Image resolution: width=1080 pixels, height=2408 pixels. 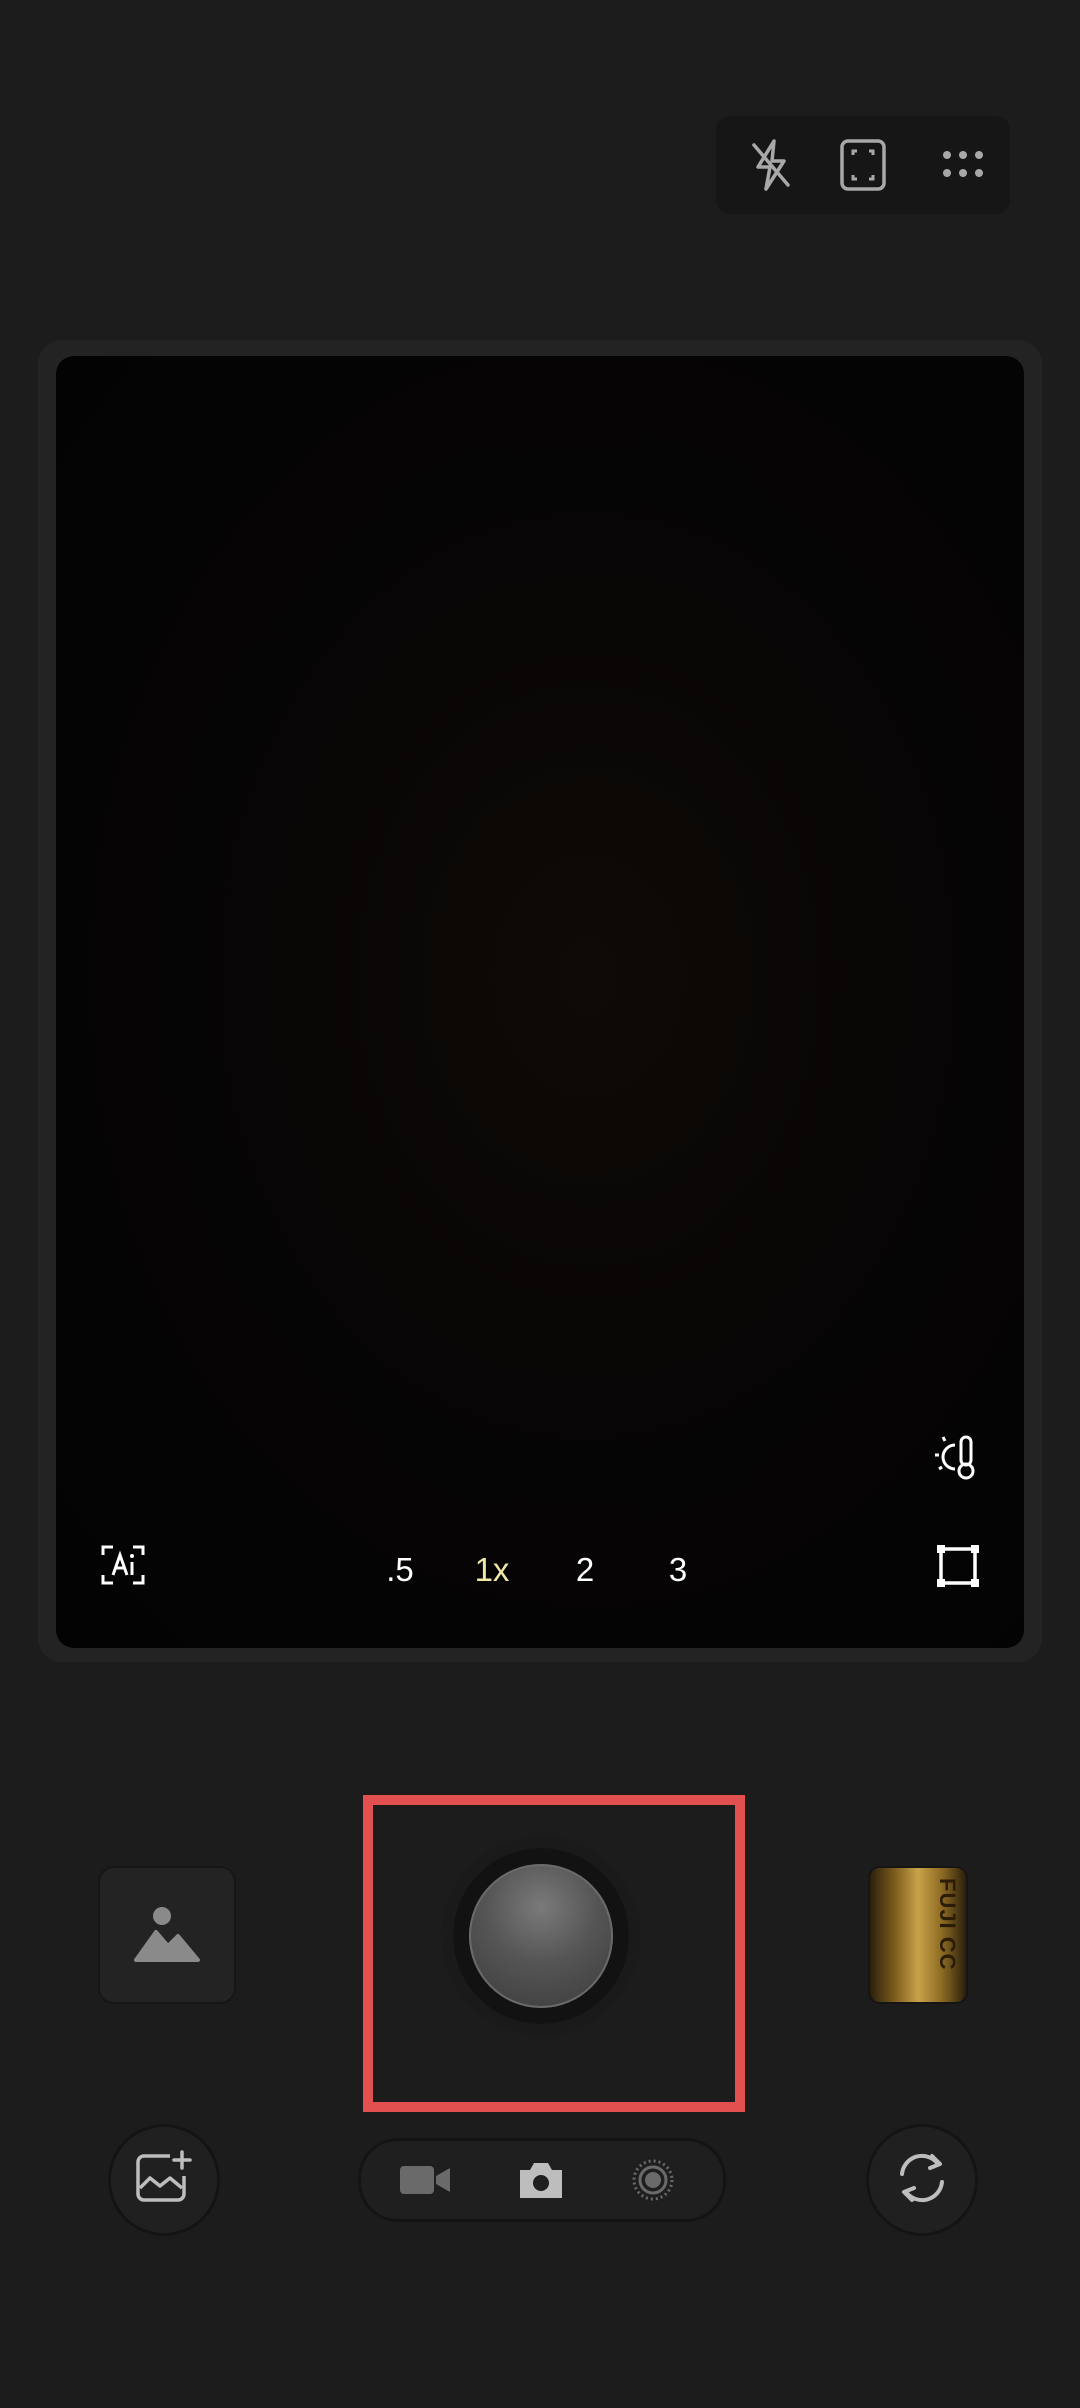 I want to click on aspect-frame-icon, so click(x=863, y=165).